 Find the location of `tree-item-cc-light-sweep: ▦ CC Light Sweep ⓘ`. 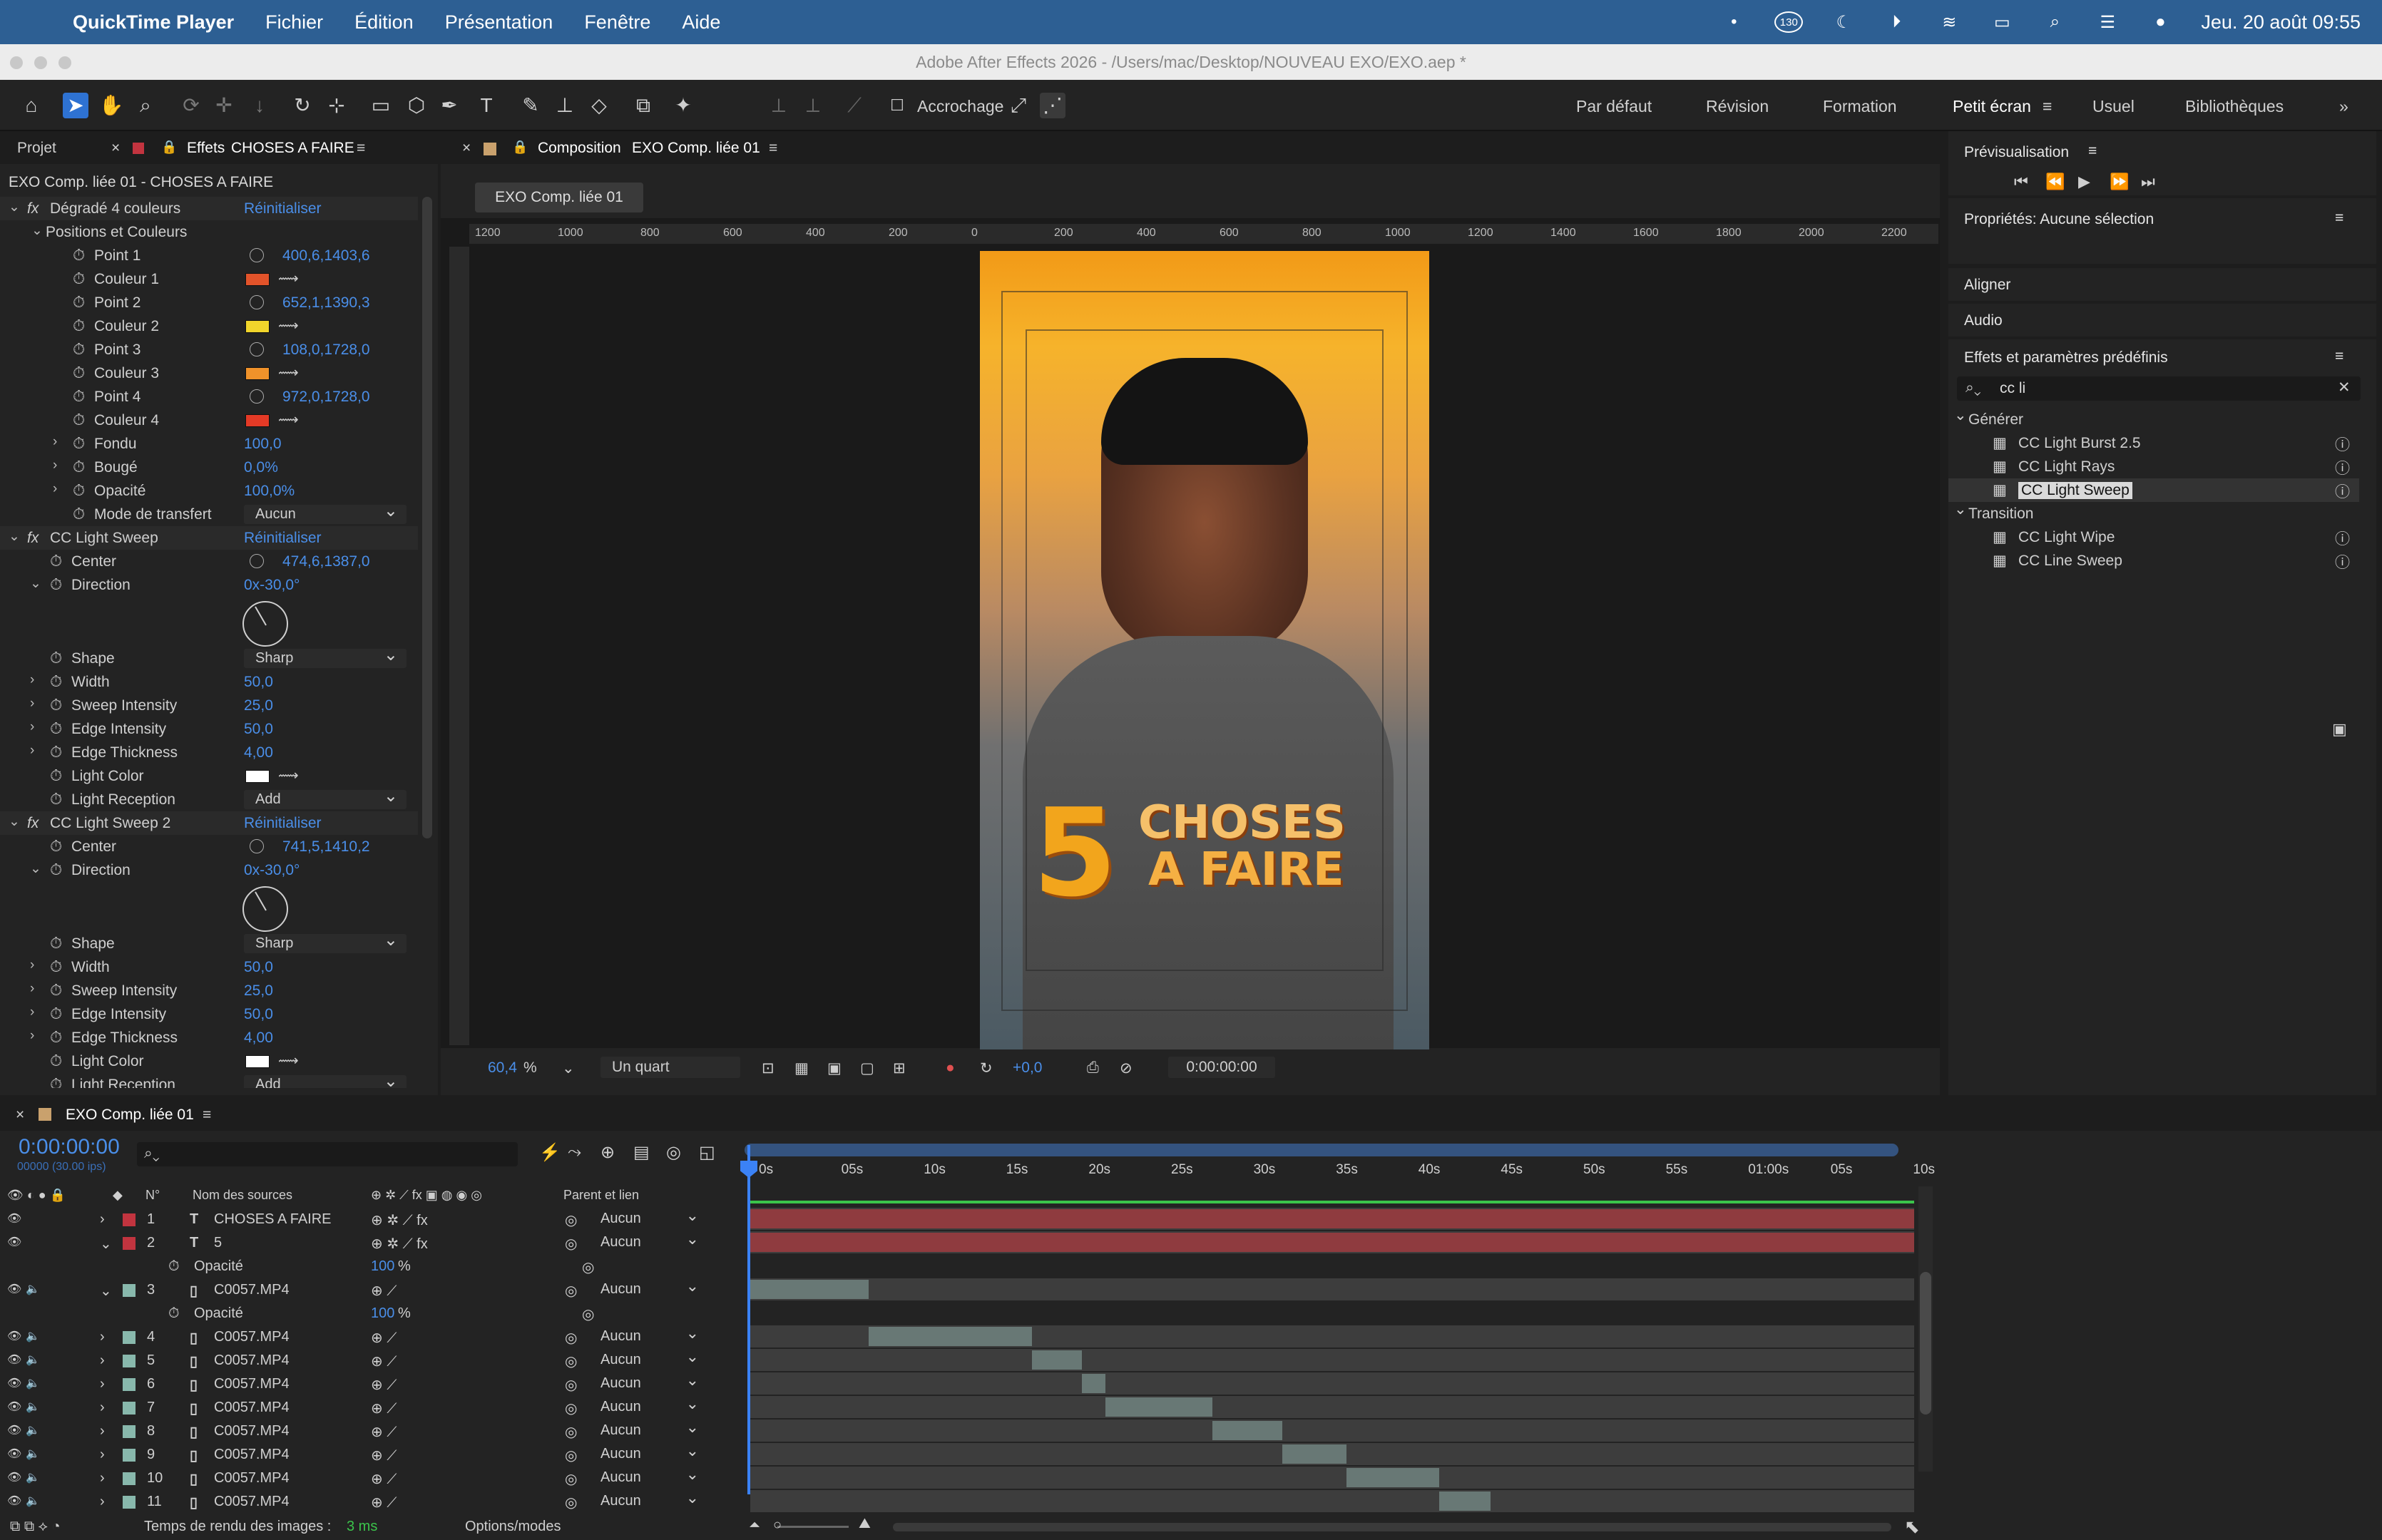

tree-item-cc-light-sweep: ▦ CC Light Sweep ⓘ is located at coordinates (2153, 490).